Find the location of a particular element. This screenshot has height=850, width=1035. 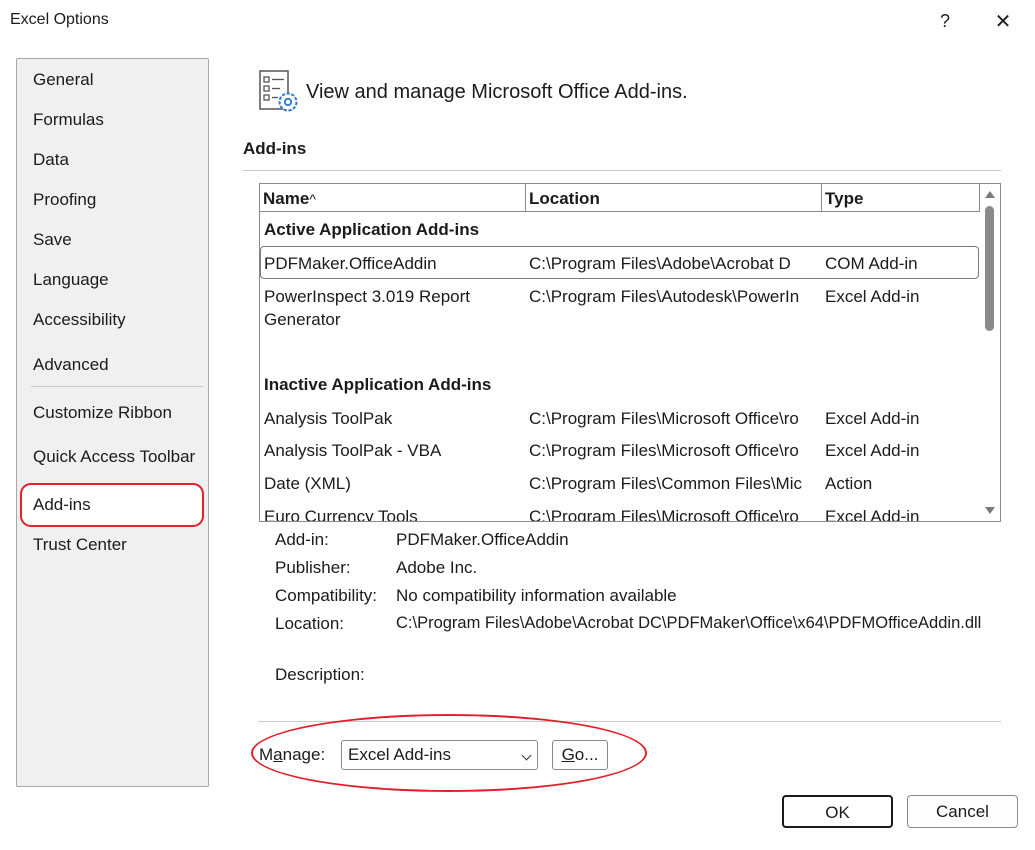

table-row-name: PDFMaker.OfficeAddin is located at coordinates (350, 263).